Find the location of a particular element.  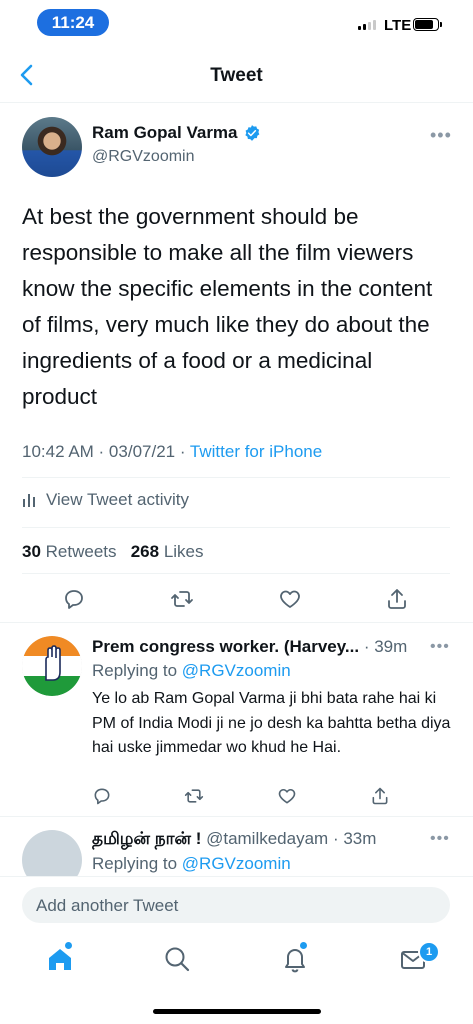

reply-time: · 39m is located at coordinates (383, 646).